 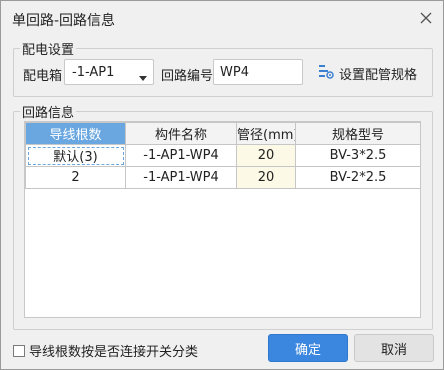 I want to click on distribution-settings-legend: 配电设置, so click(x=48, y=50).